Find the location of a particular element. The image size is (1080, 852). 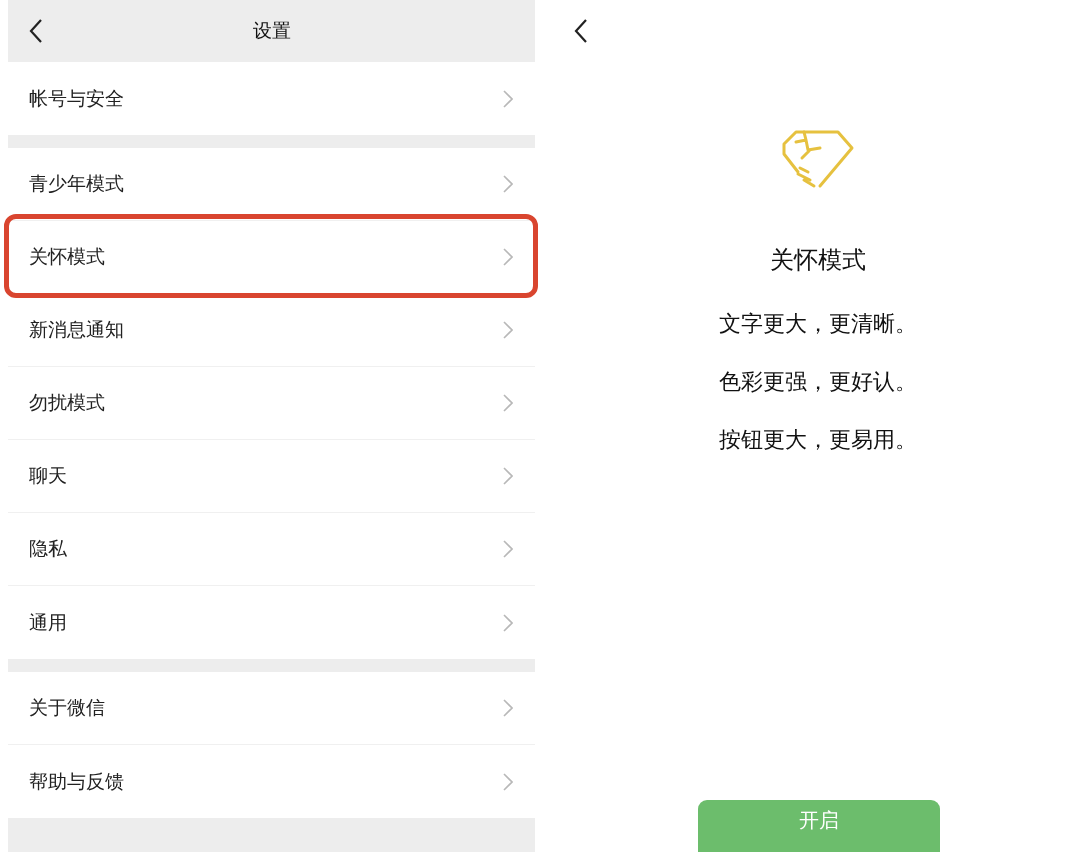

page-title: 设置 is located at coordinates (271, 30).